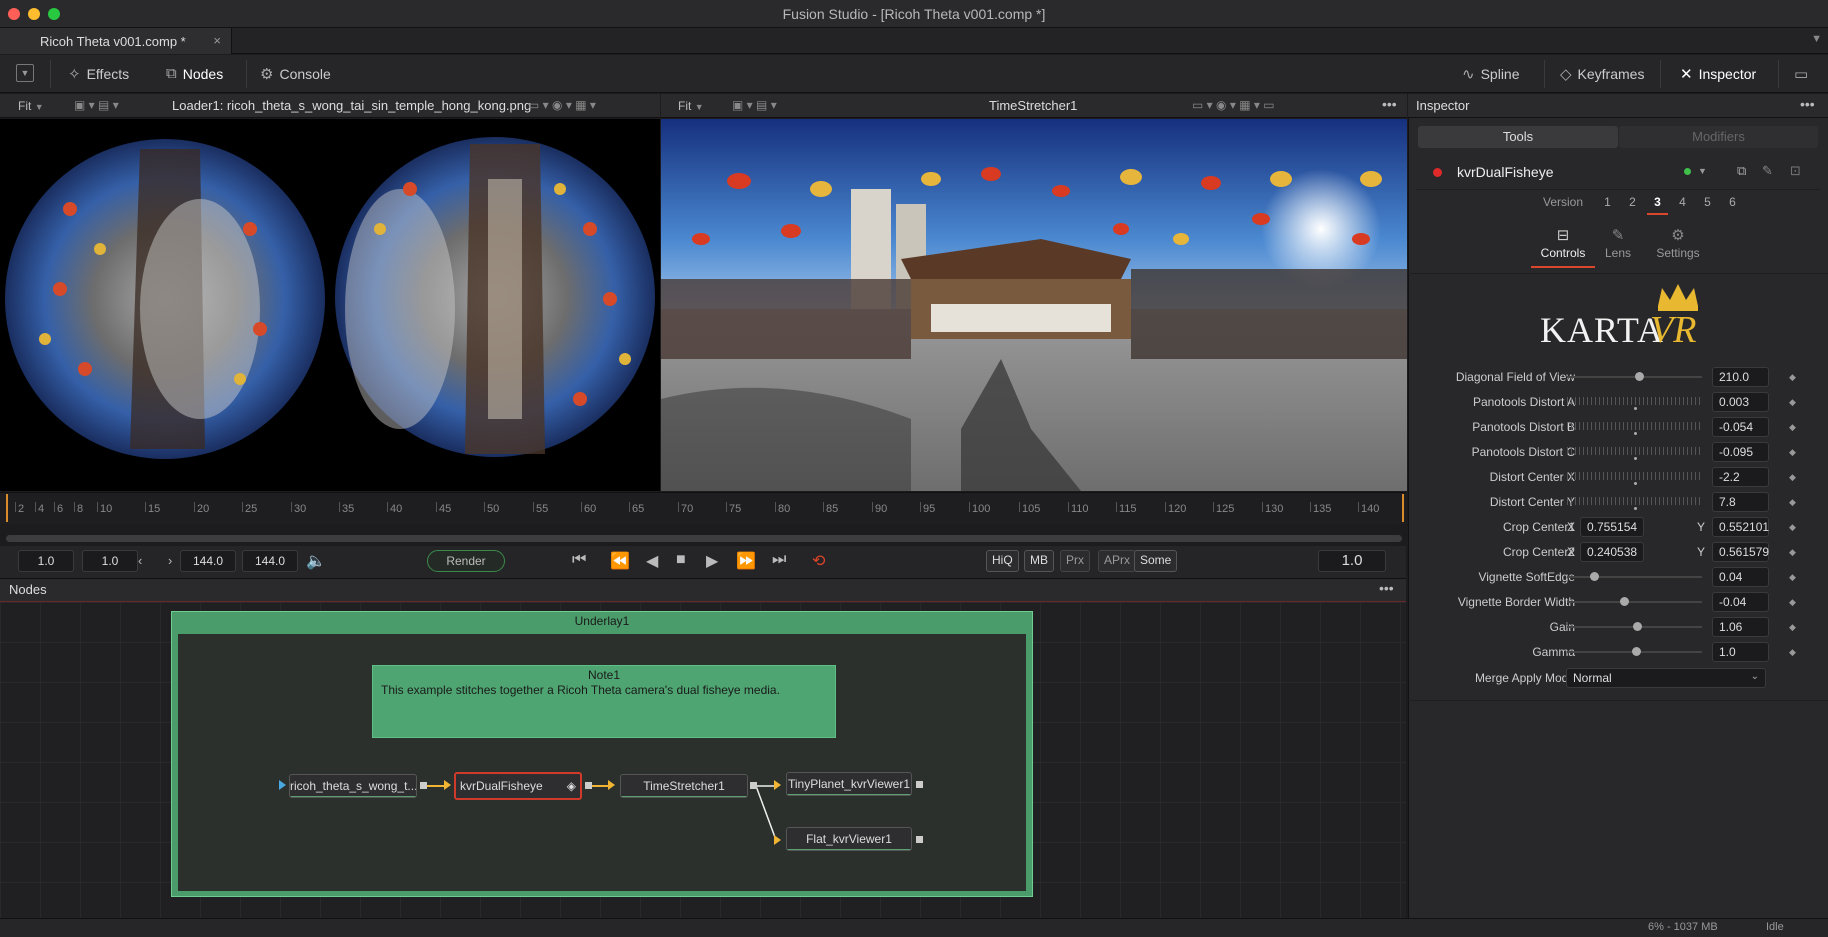 The image size is (1828, 937). Describe the element at coordinates (1389, 104) in the screenshot. I see `right-viewer-more-icon: •••` at that location.